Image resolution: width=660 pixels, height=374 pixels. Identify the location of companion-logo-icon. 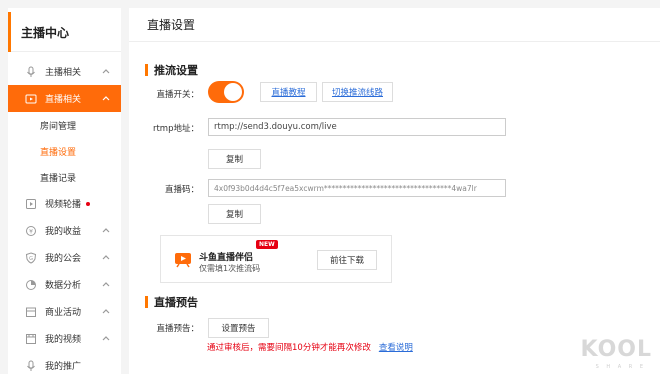
(183, 260).